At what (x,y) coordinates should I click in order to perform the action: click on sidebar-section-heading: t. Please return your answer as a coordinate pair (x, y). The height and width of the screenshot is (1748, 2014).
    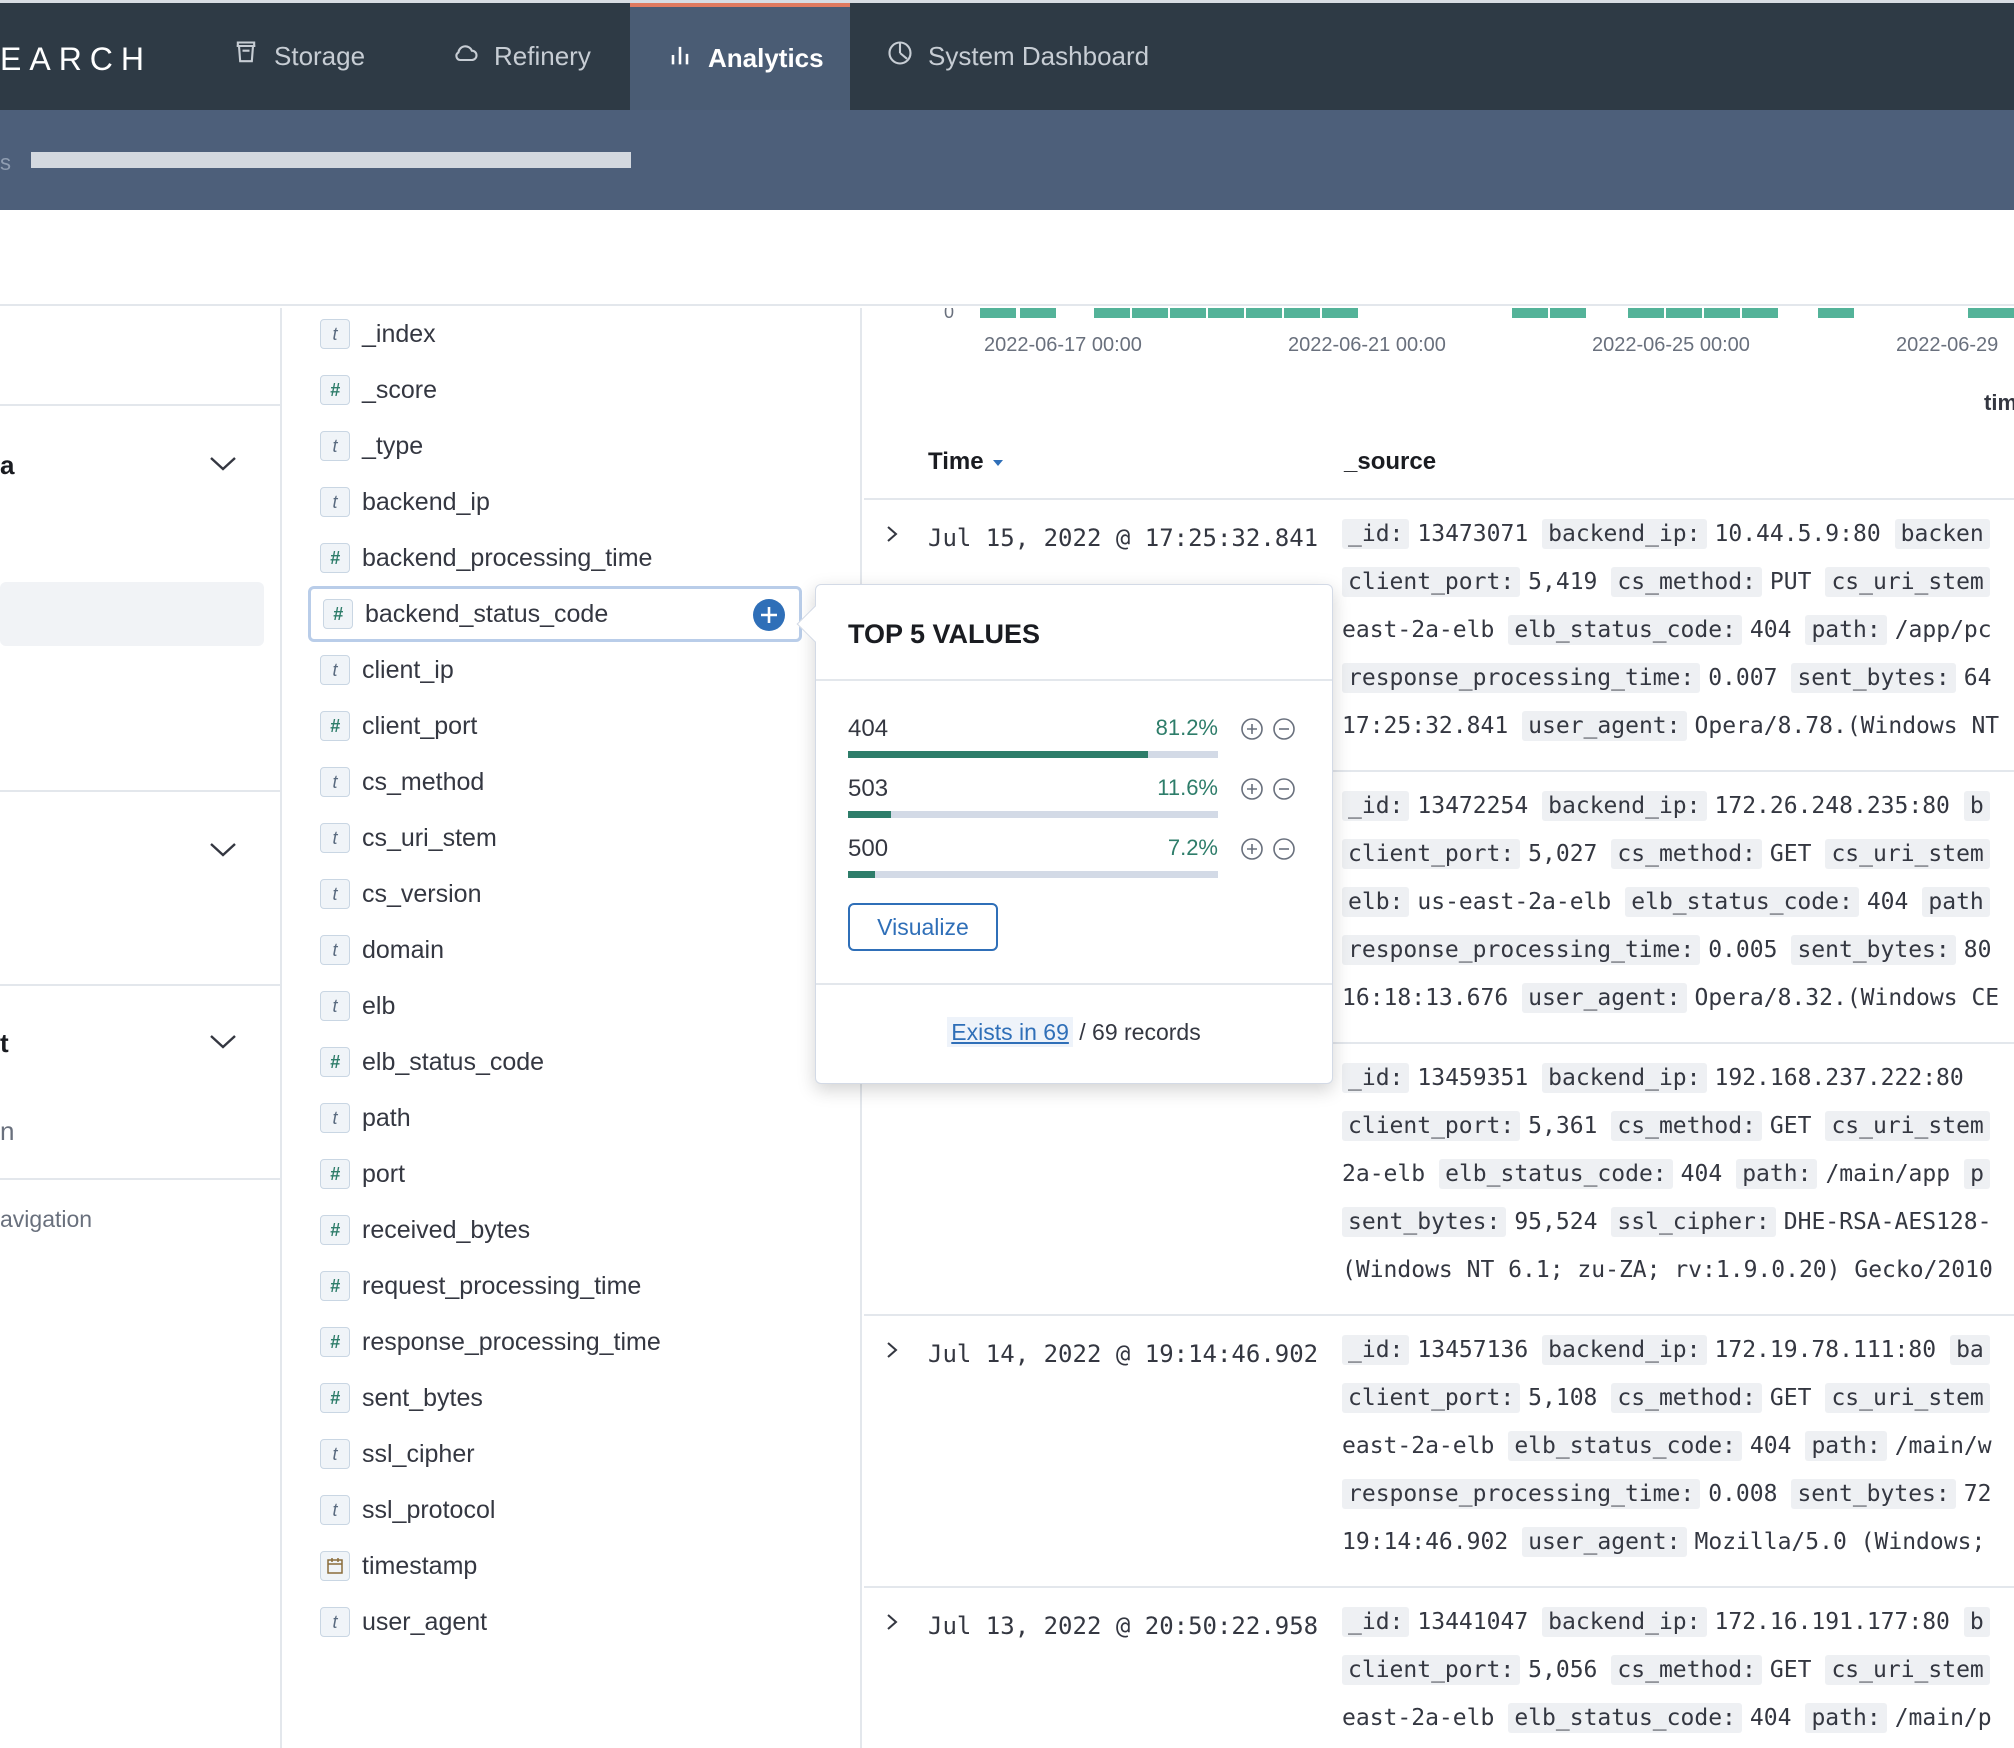
    Looking at the image, I should click on (4, 1043).